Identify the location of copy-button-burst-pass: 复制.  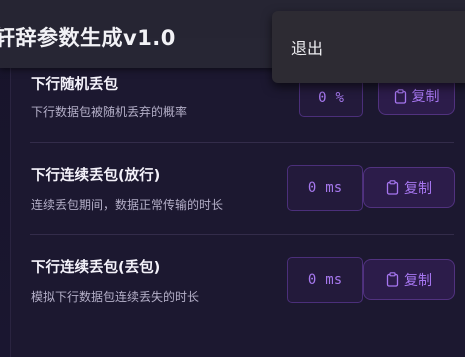
(409, 187).